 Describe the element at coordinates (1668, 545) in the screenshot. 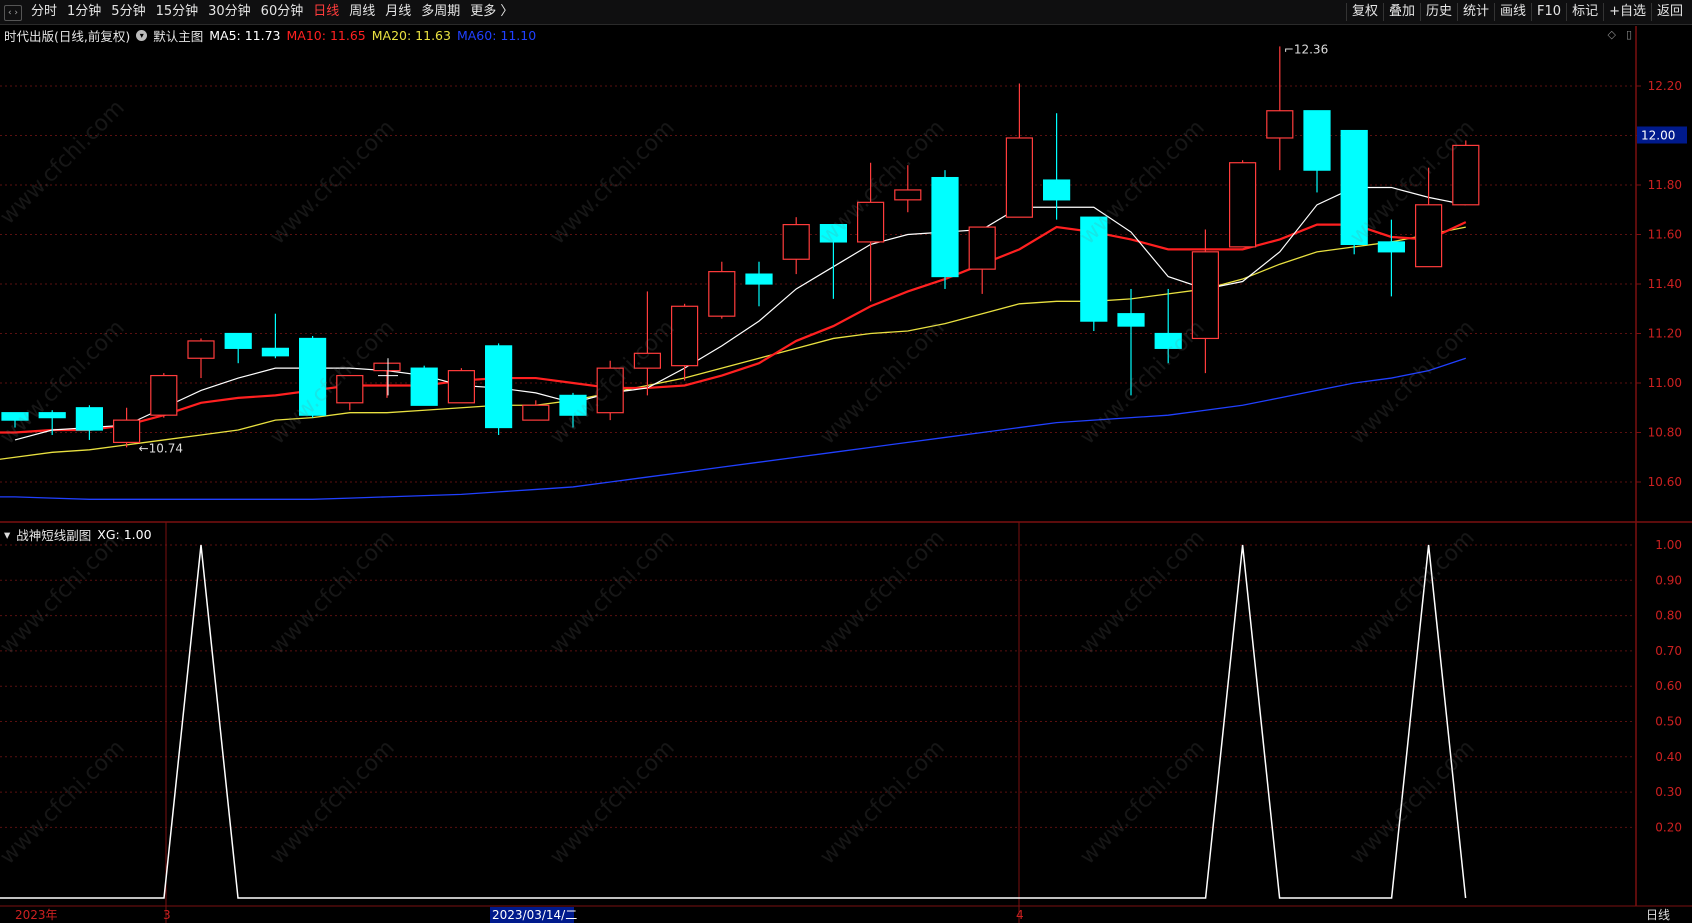

I see `sub-y-tick-label-0: 1.00` at that location.